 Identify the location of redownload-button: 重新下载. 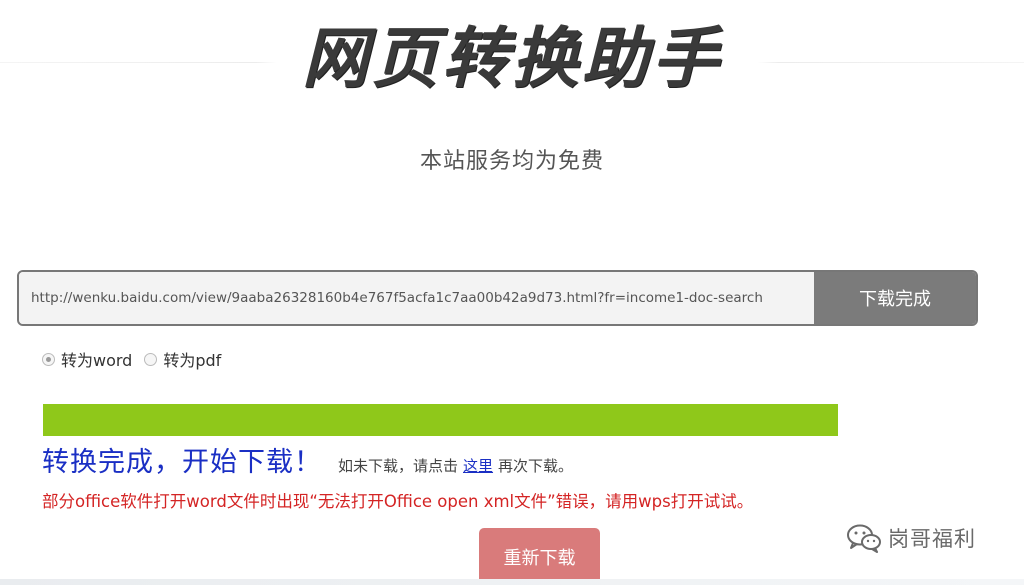
(539, 556).